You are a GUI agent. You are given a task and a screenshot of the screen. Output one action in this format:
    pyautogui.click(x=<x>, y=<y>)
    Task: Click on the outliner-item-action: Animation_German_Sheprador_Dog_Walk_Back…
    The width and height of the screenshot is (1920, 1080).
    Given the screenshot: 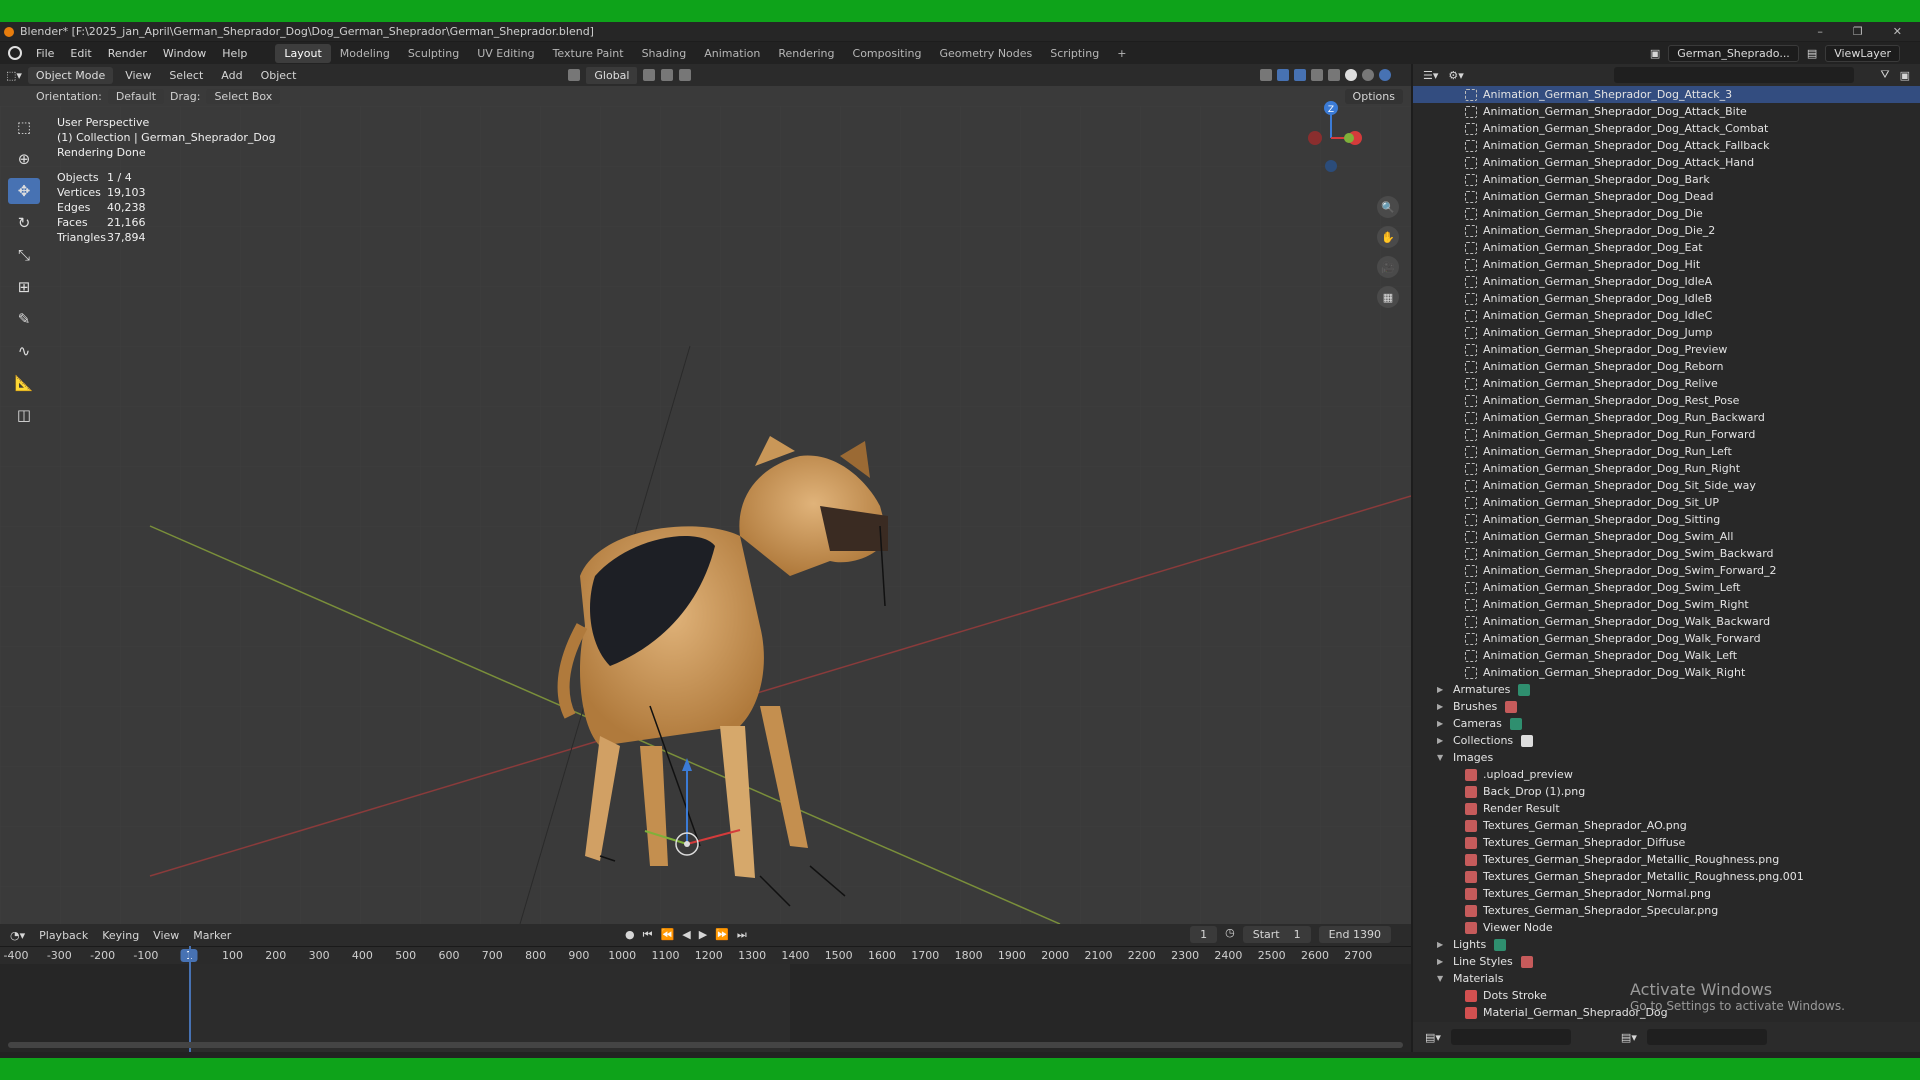 What is the action you would take?
    pyautogui.click(x=1666, y=621)
    